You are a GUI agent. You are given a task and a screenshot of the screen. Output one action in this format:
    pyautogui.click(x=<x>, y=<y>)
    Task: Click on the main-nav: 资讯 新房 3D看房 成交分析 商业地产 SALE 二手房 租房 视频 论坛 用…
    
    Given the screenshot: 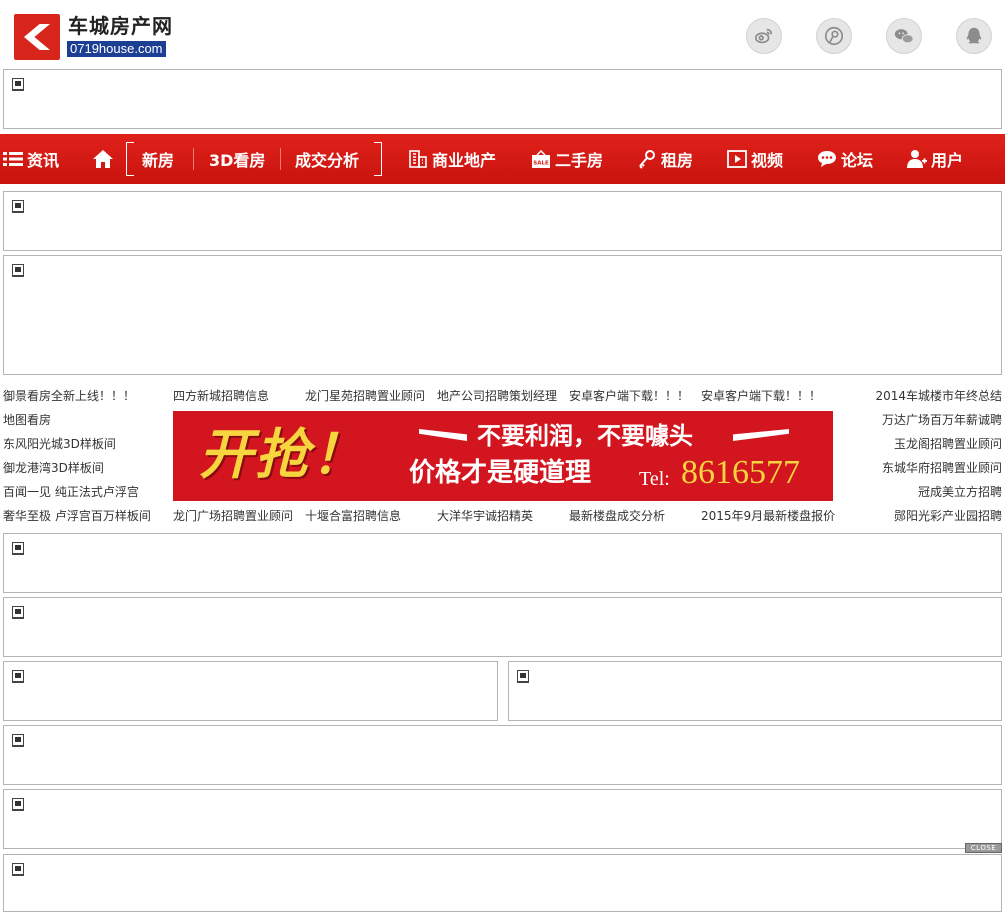 What is the action you would take?
    pyautogui.click(x=502, y=159)
    